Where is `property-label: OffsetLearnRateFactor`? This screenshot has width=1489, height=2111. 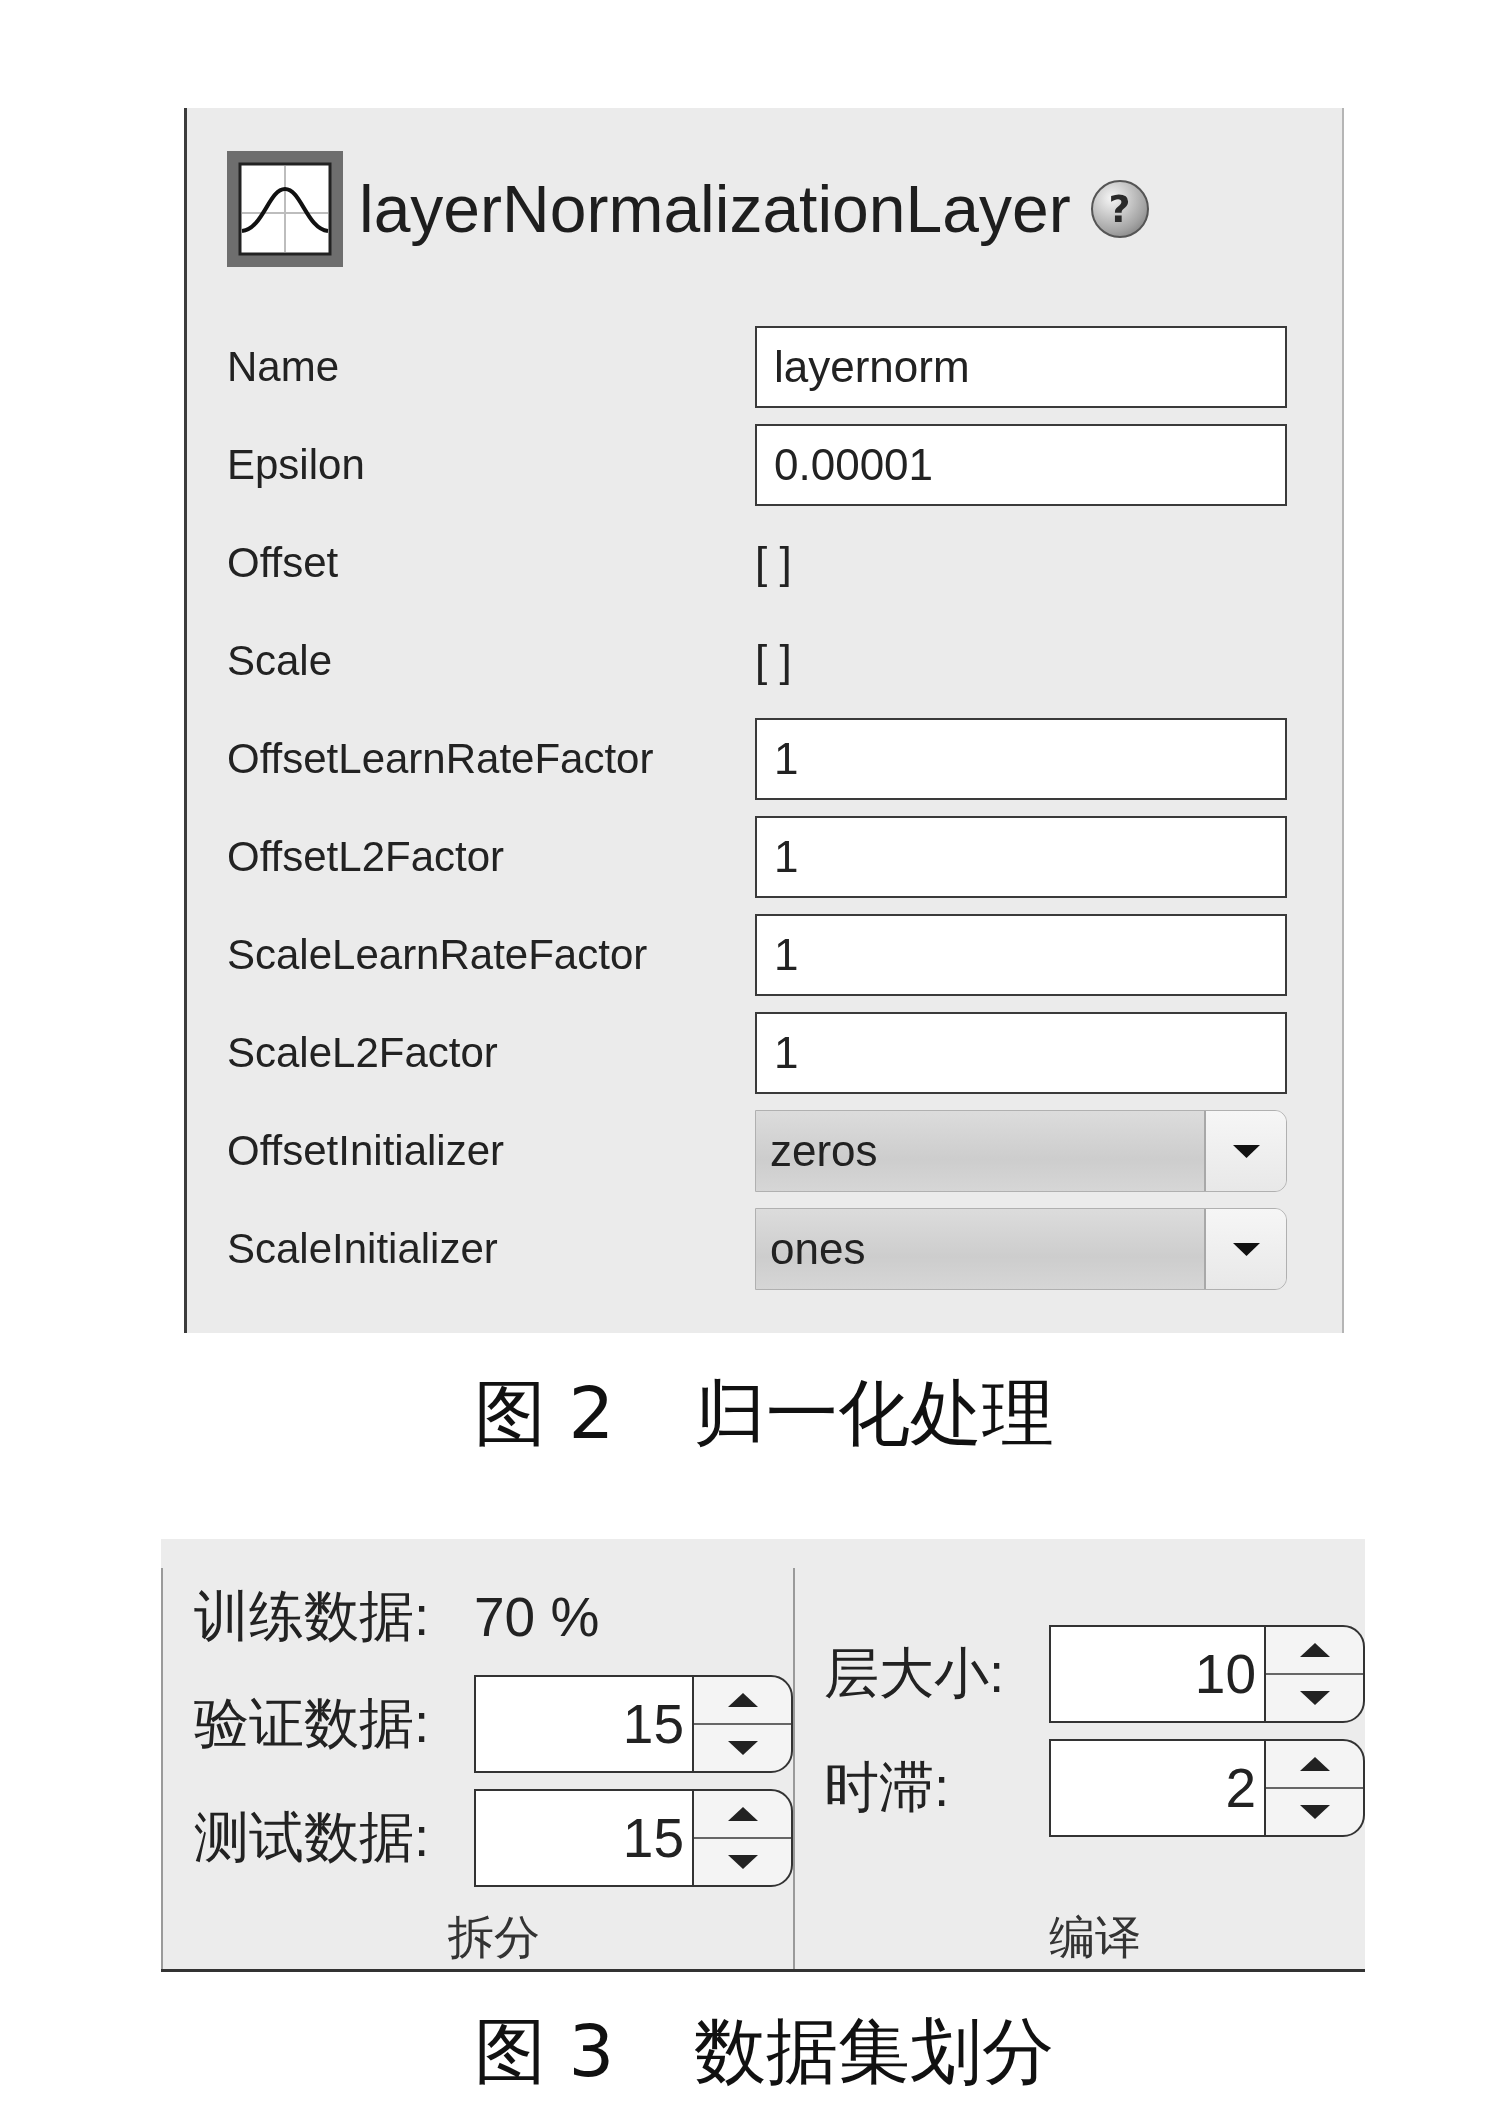
property-label: OffsetLearnRateFactor is located at coordinates (441, 759).